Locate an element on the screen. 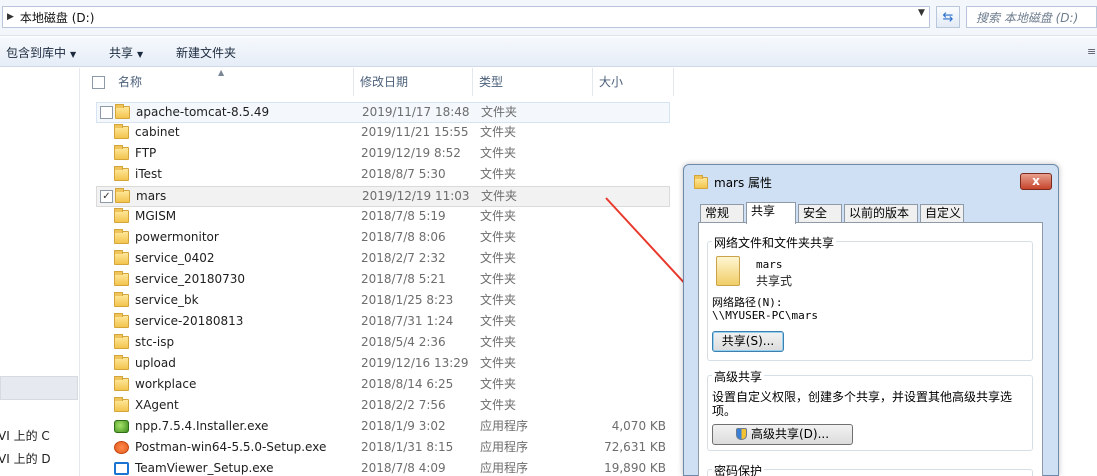 Image resolution: width=1097 pixels, height=476 pixels. dialog-title: mars 属性 is located at coordinates (743, 183).